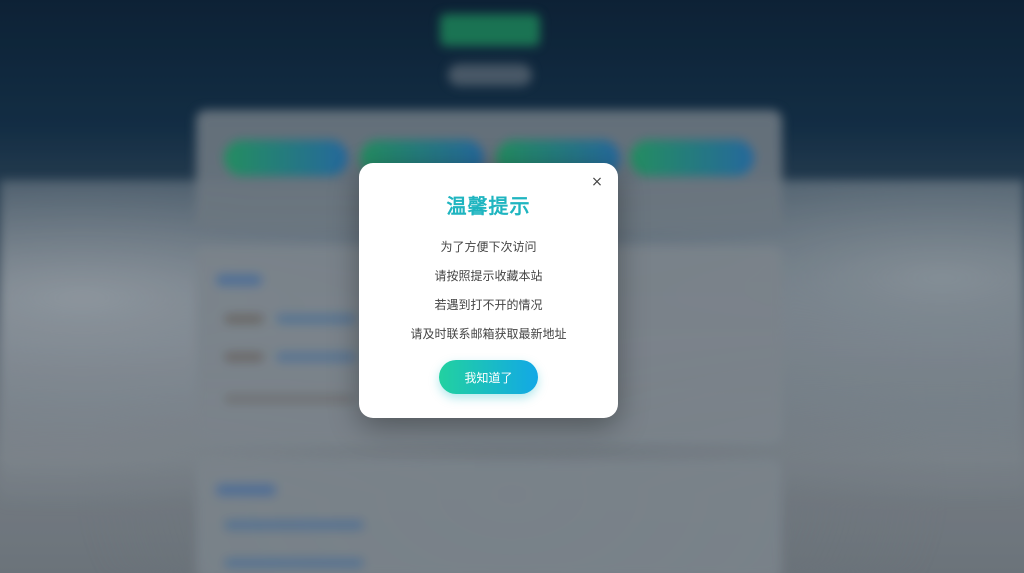  Describe the element at coordinates (488, 377) in the screenshot. I see `confirm-button: 我知道了` at that location.